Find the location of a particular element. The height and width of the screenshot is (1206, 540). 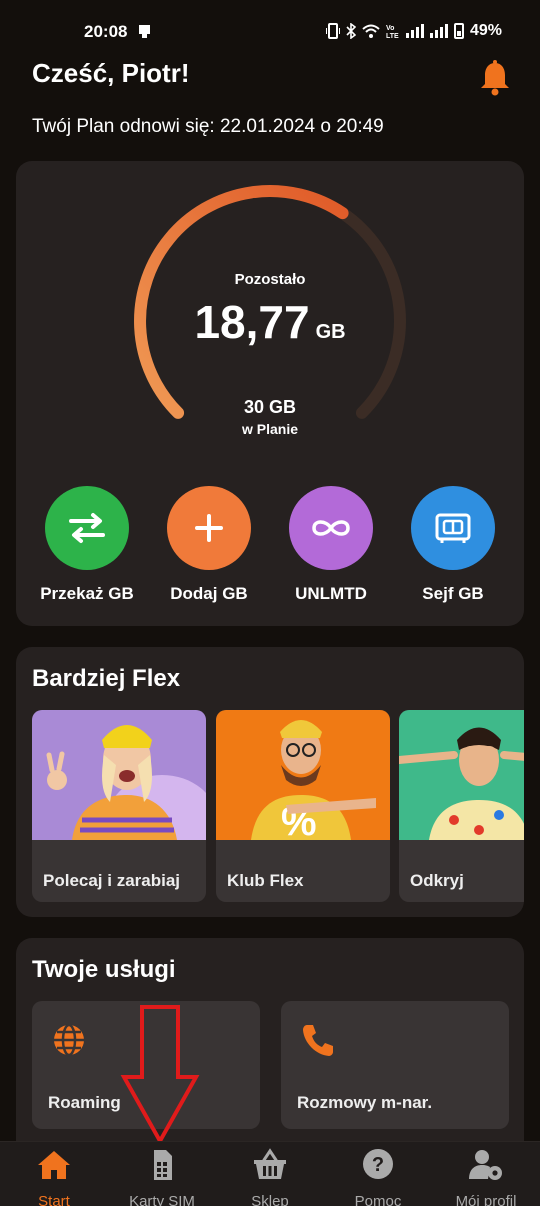

wifi-icon is located at coordinates (371, 31).